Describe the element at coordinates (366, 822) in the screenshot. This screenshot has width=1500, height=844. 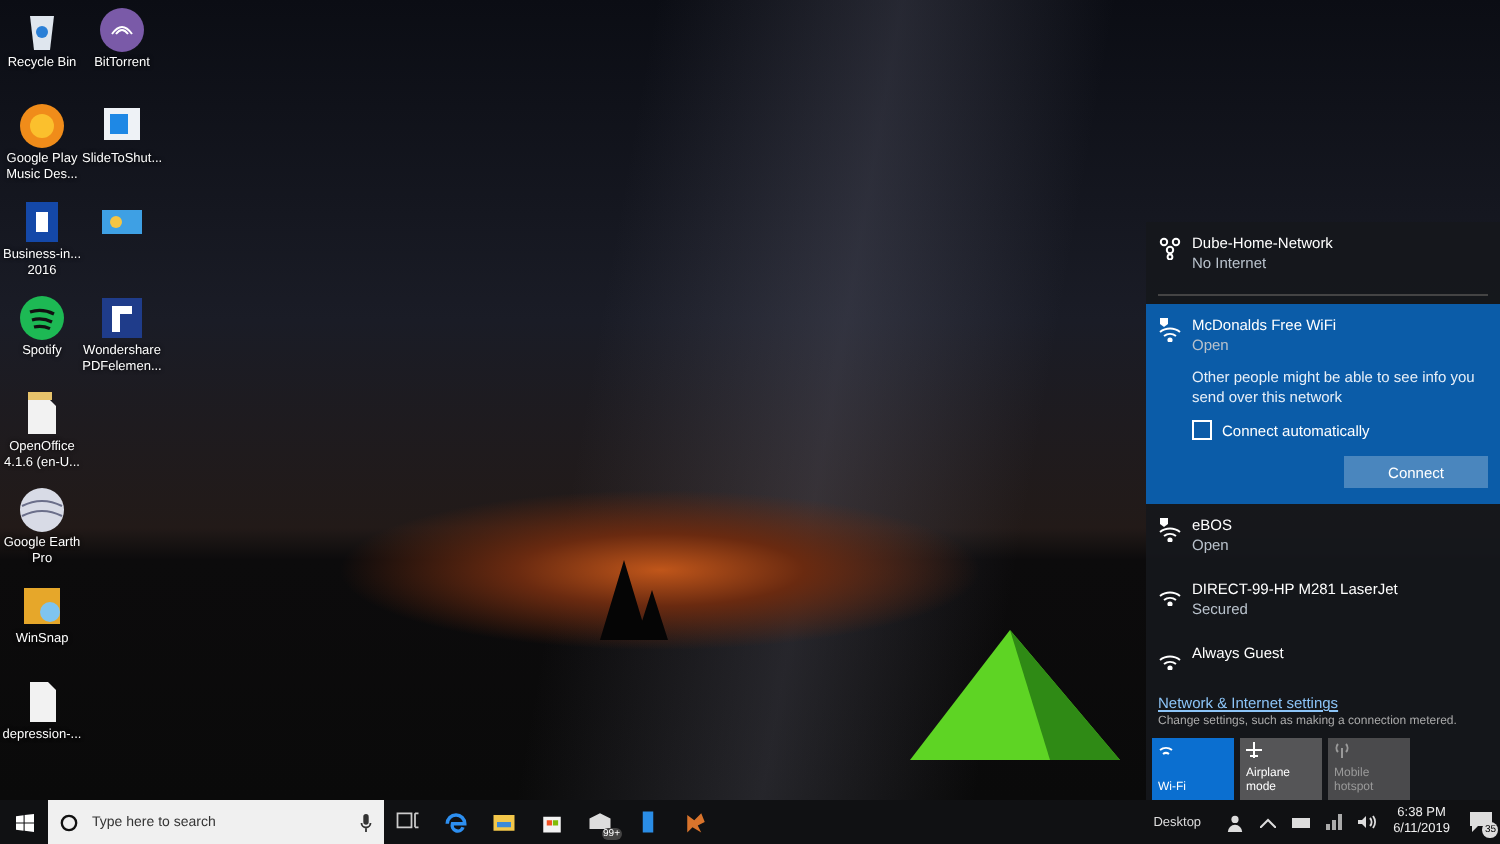
I see `microphone-icon` at that location.